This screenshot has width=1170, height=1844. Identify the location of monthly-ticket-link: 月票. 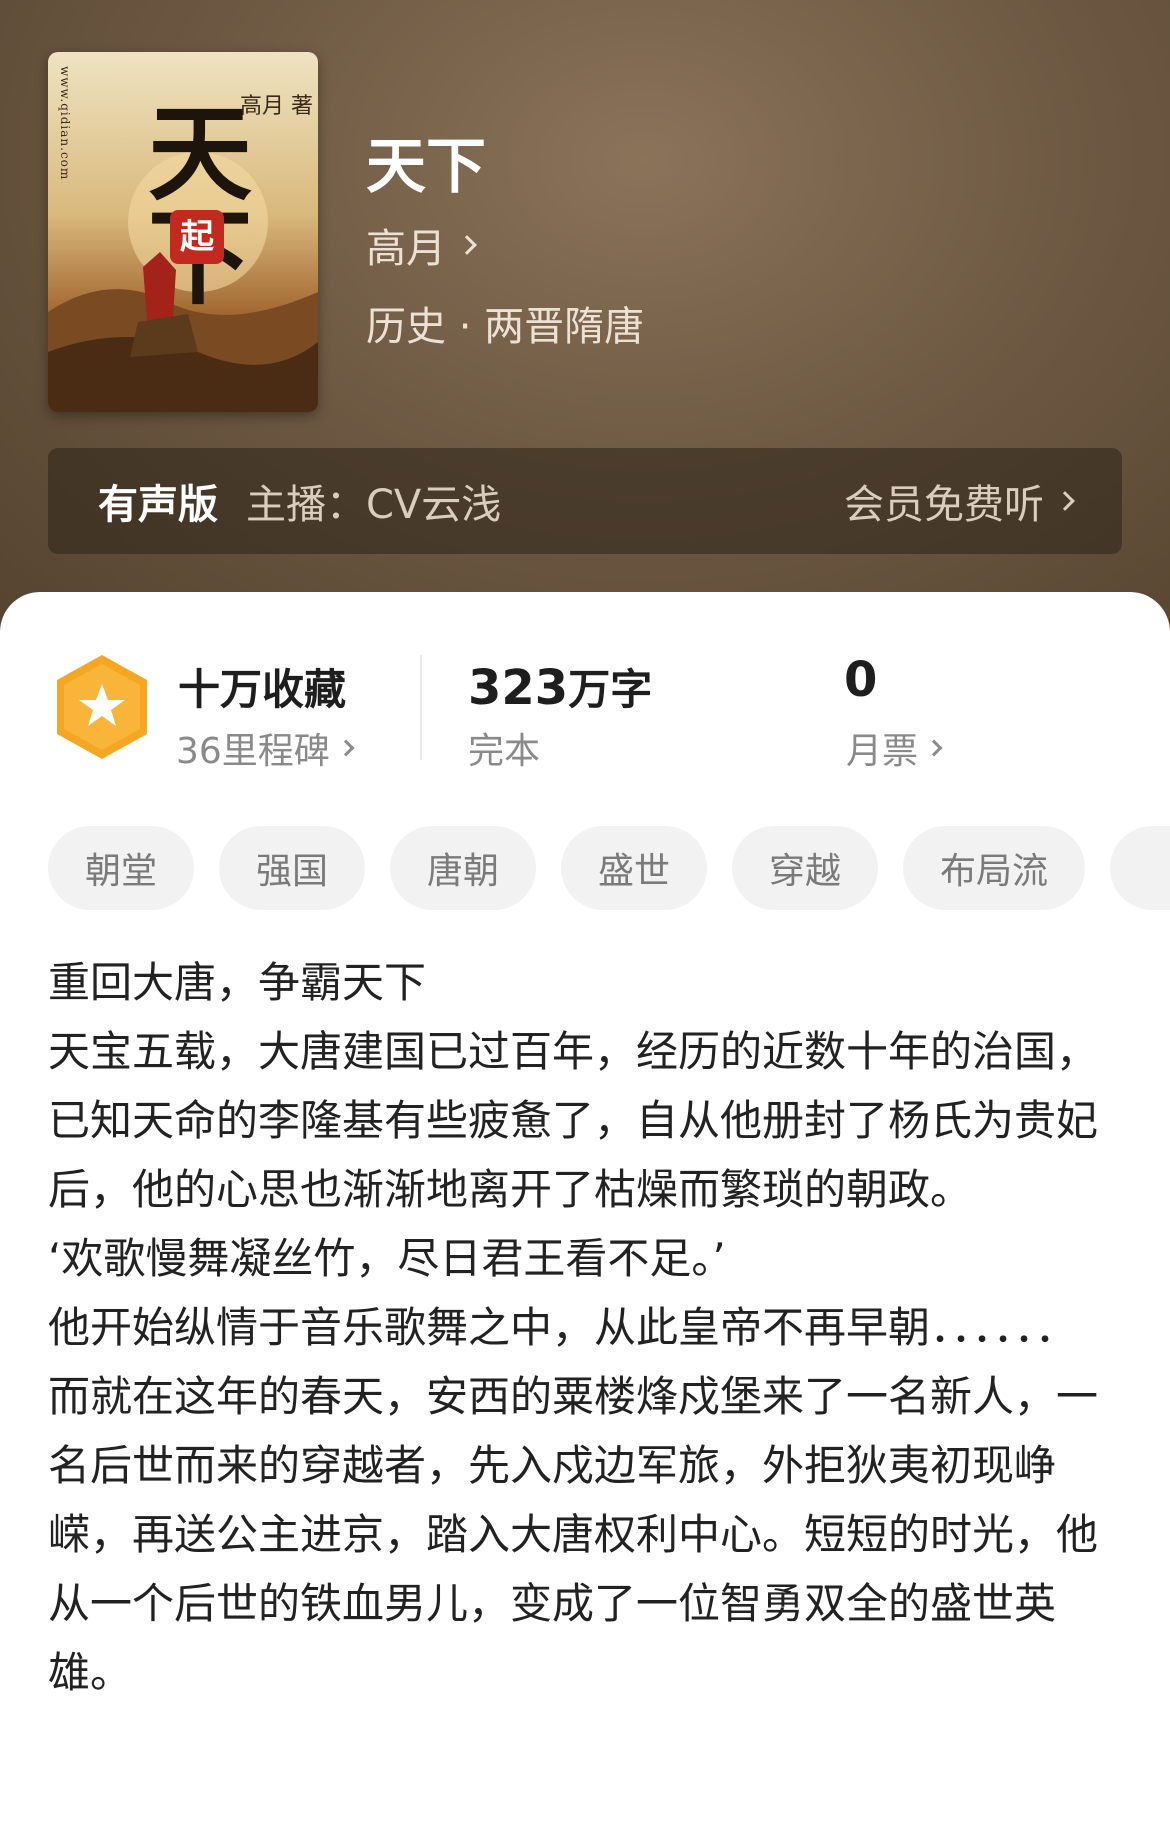
(894, 748).